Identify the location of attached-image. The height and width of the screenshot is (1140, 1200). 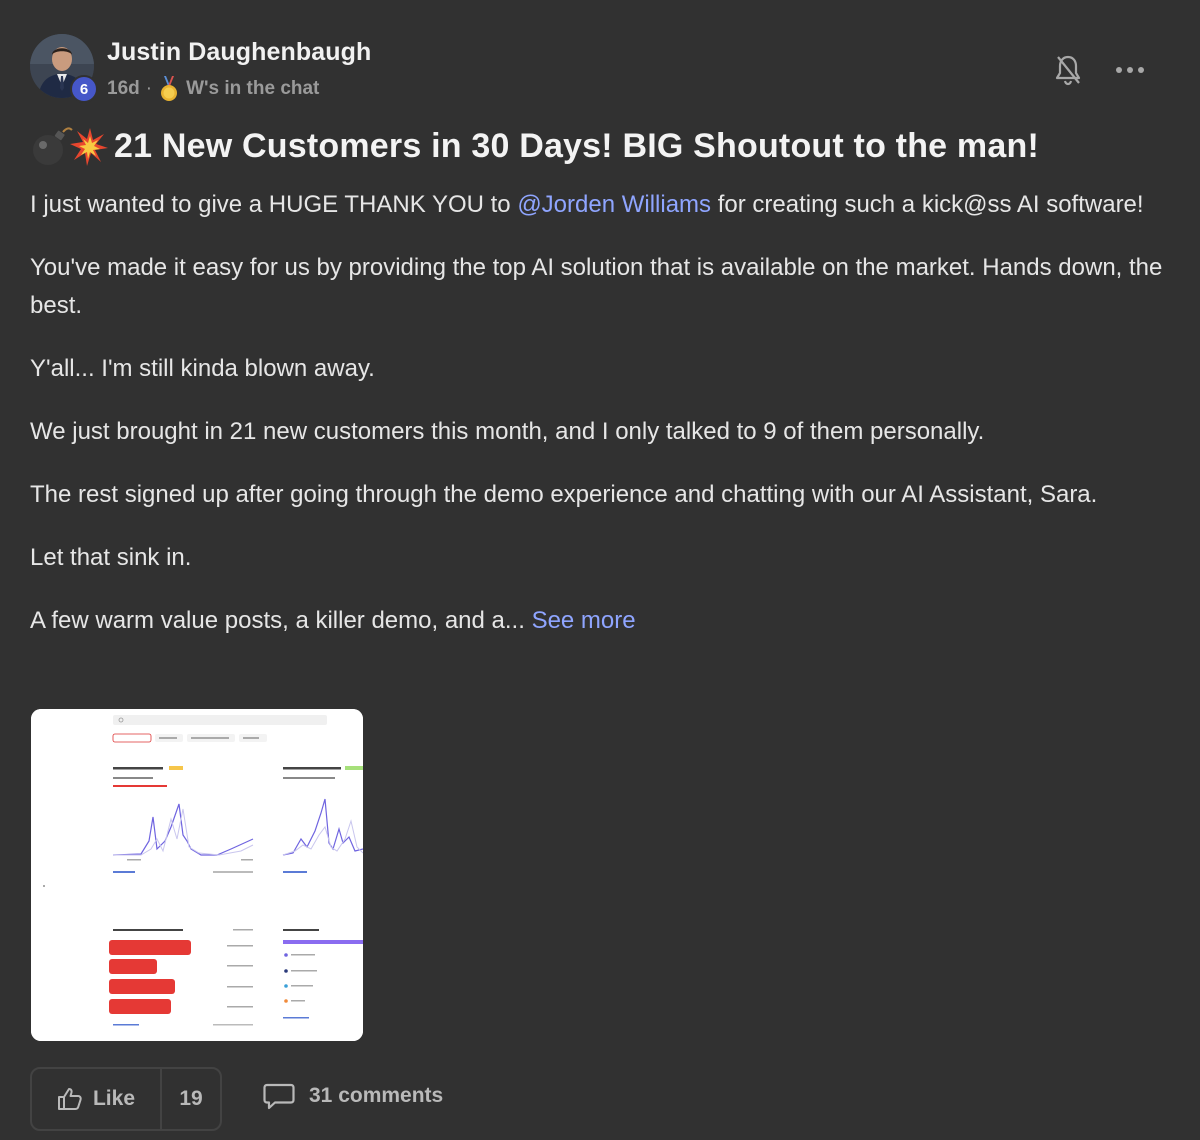
(197, 875).